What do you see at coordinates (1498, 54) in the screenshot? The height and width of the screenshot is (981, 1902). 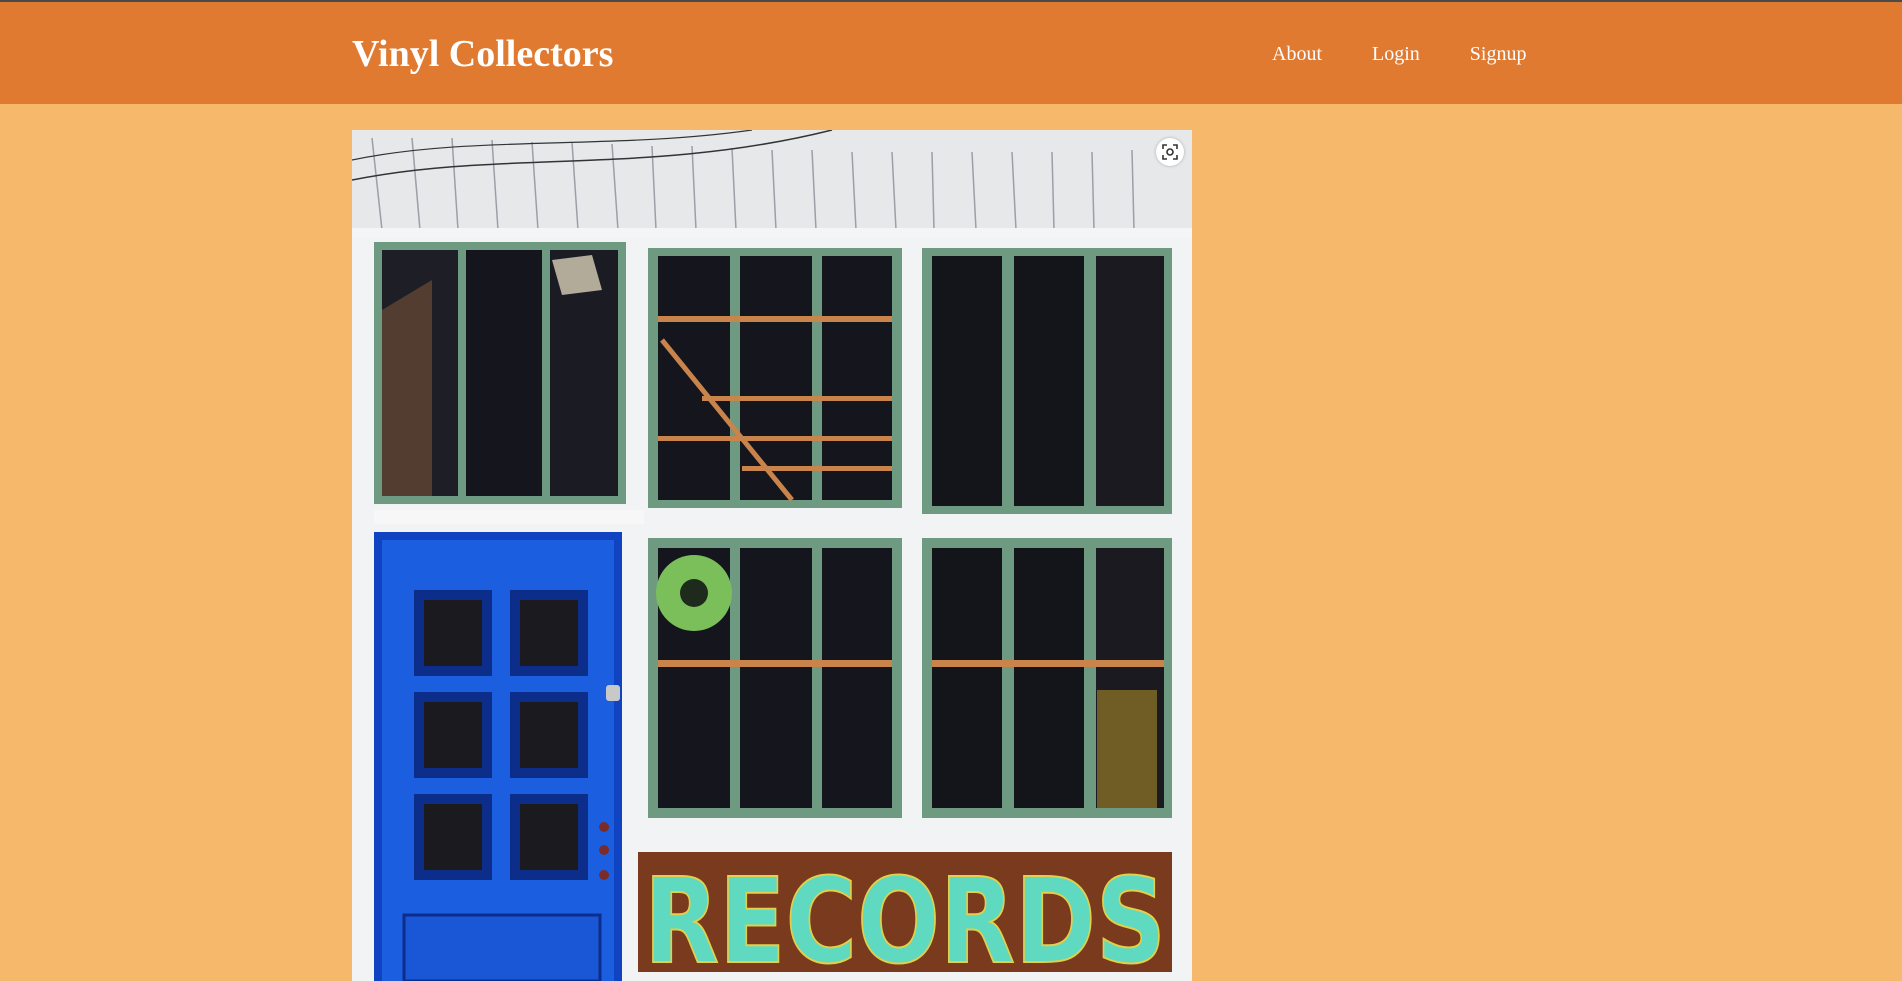 I see `nav-signup-link: Signup` at bounding box center [1498, 54].